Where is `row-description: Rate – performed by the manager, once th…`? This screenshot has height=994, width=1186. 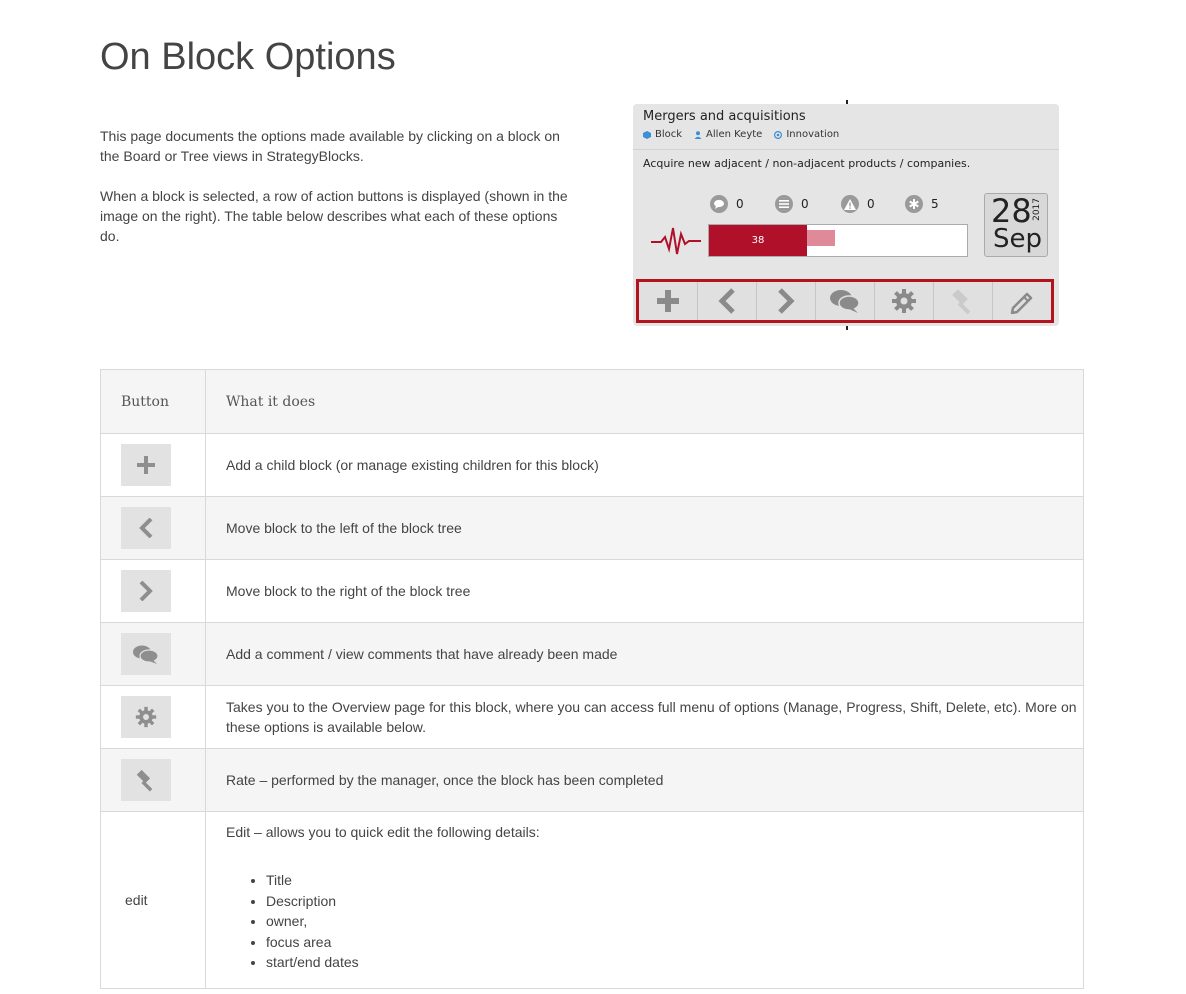 row-description: Rate – performed by the manager, once th… is located at coordinates (644, 780).